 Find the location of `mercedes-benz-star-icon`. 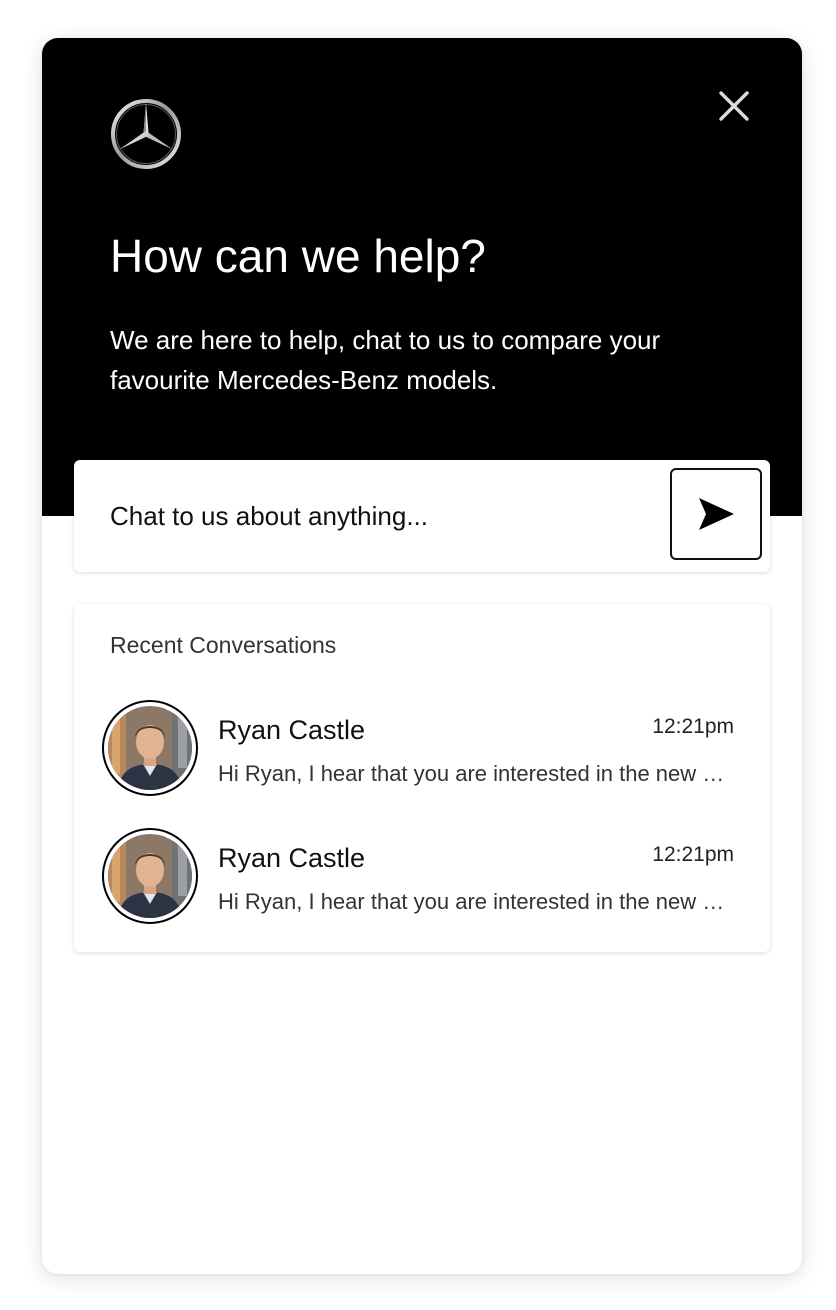

mercedes-benz-star-icon is located at coordinates (146, 134).